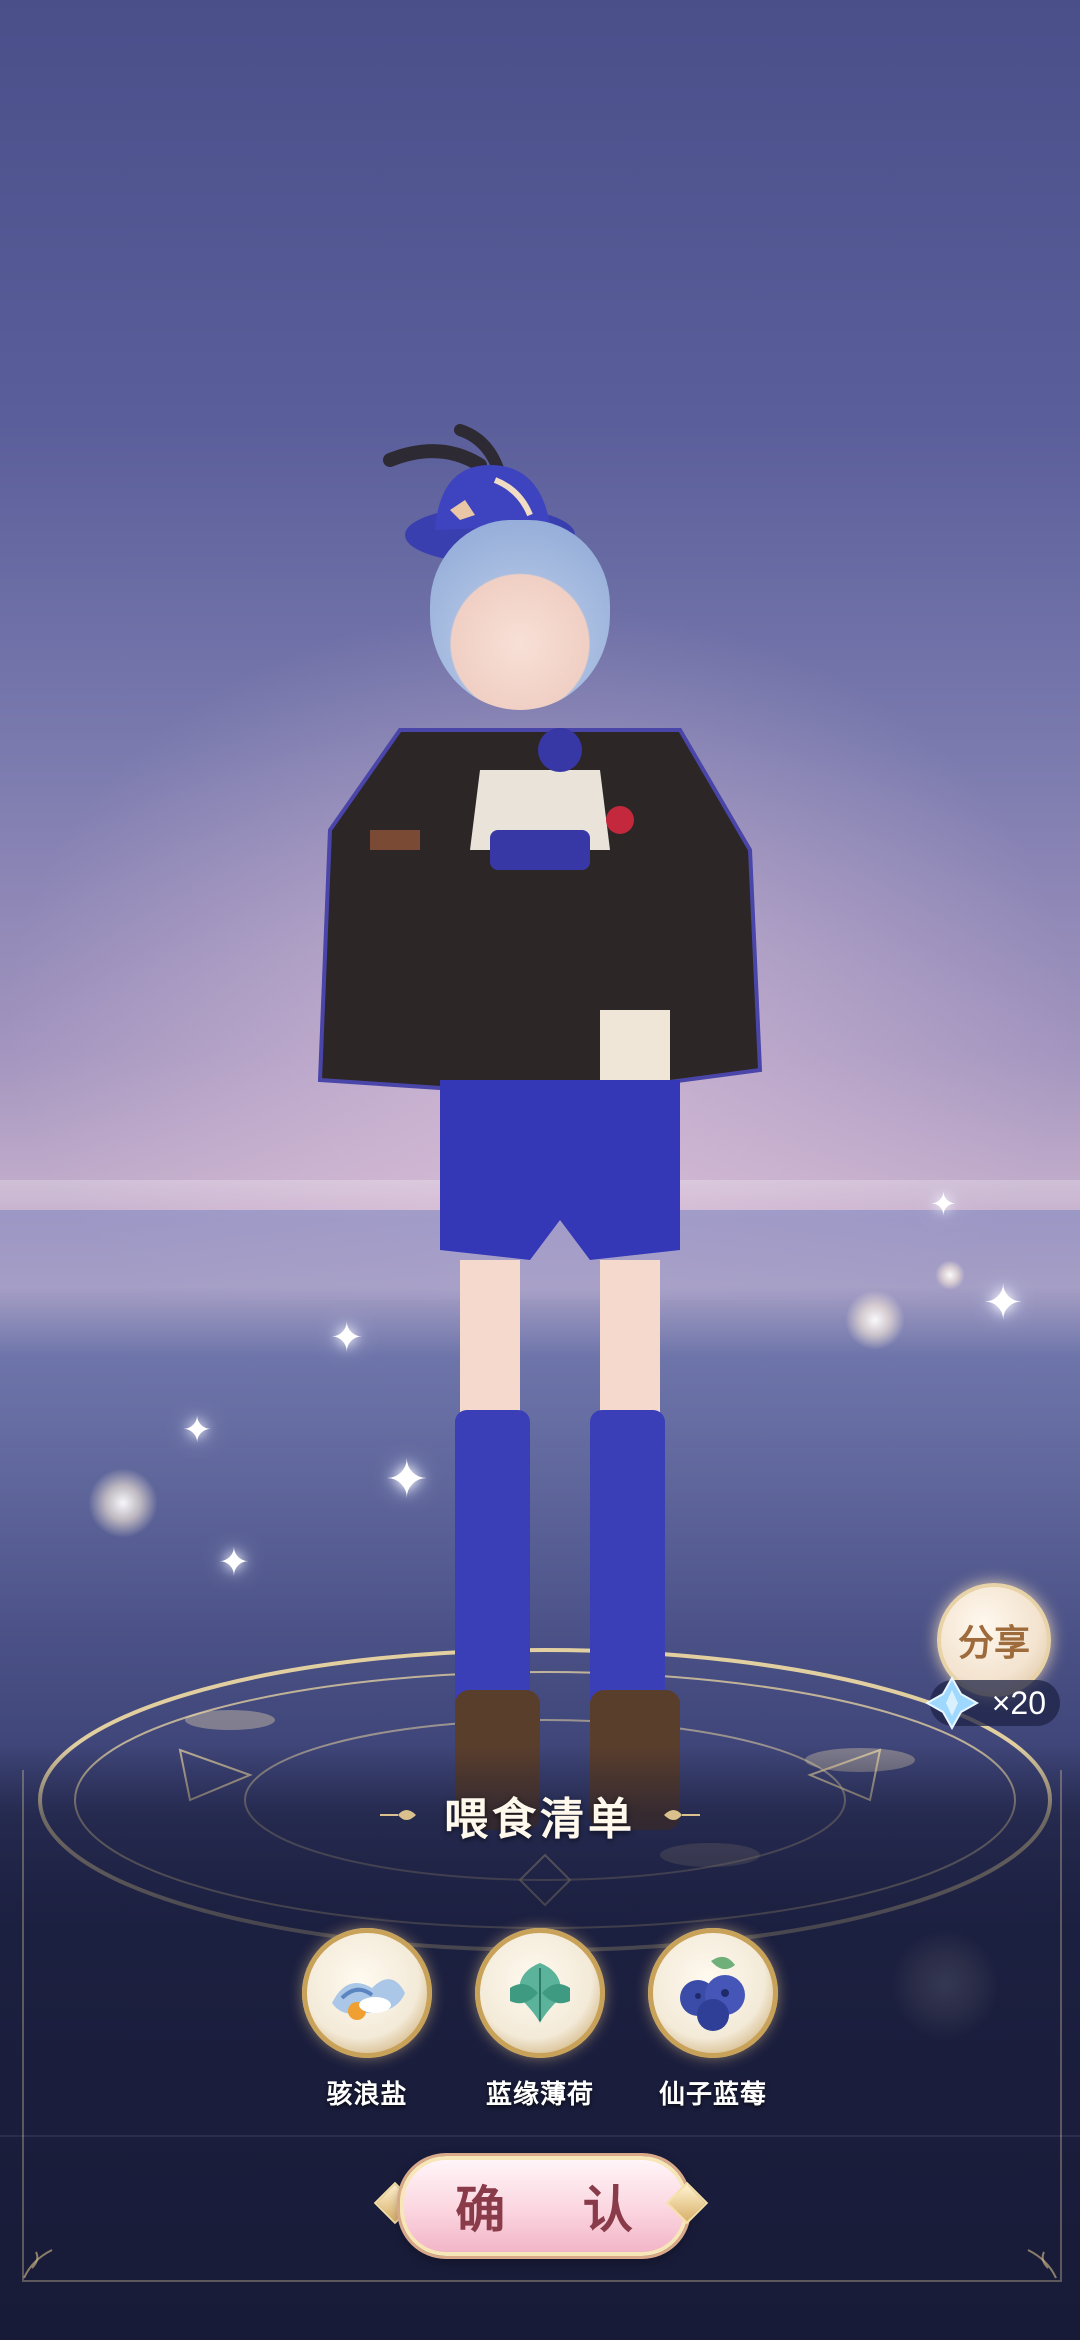 This screenshot has width=1080, height=2340. I want to click on feed-item: 仙子蓝莓, so click(713, 2019).